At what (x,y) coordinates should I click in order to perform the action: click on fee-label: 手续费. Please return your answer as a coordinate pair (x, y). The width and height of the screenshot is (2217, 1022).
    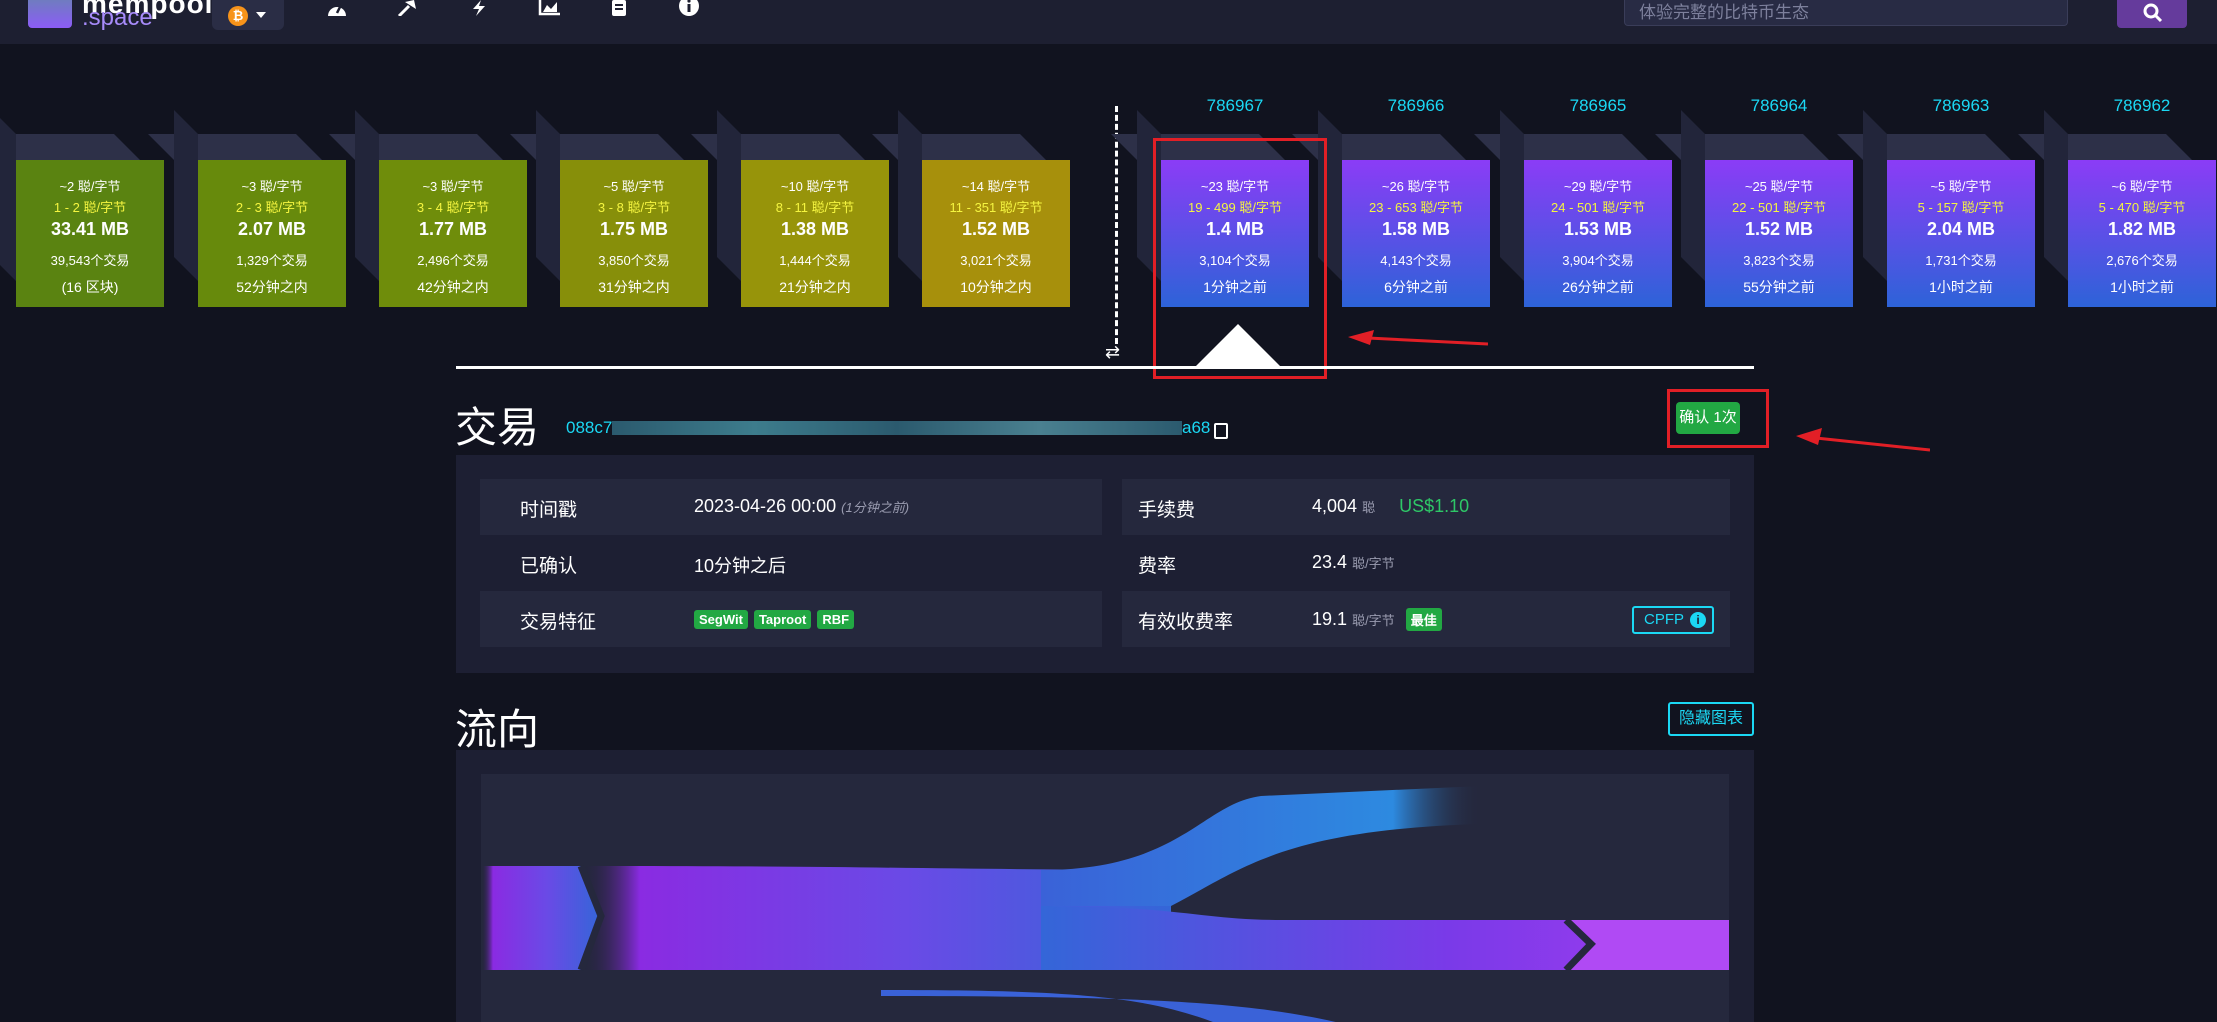
    Looking at the image, I should click on (1167, 510).